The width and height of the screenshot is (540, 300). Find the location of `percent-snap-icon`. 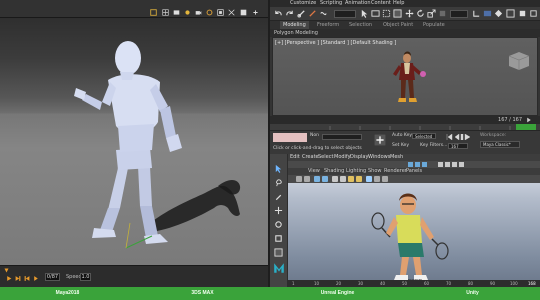

percent-snap-icon is located at coordinates (487, 13).